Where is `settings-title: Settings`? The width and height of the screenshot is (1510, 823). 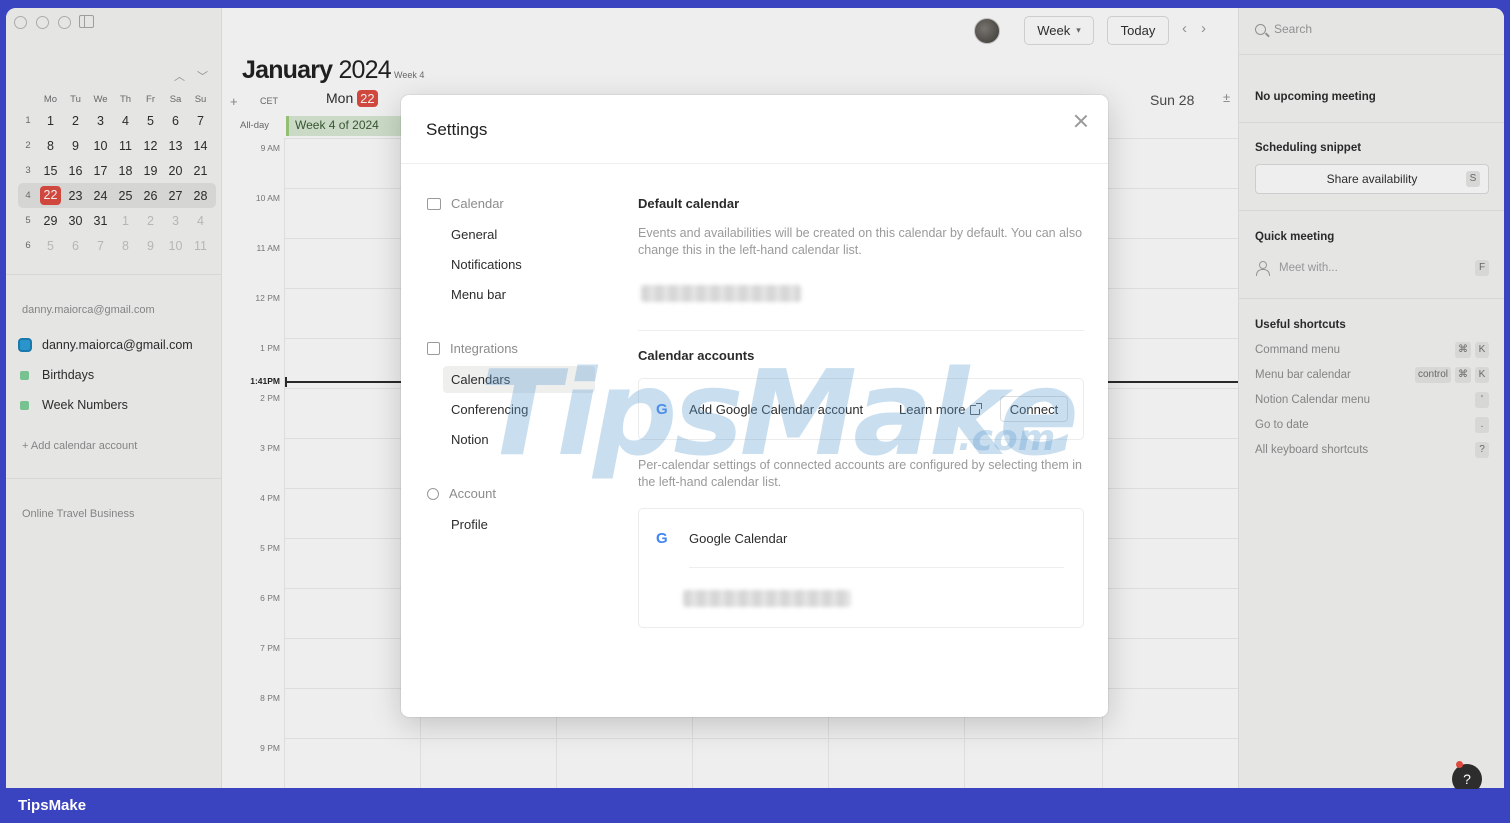 settings-title: Settings is located at coordinates (457, 129).